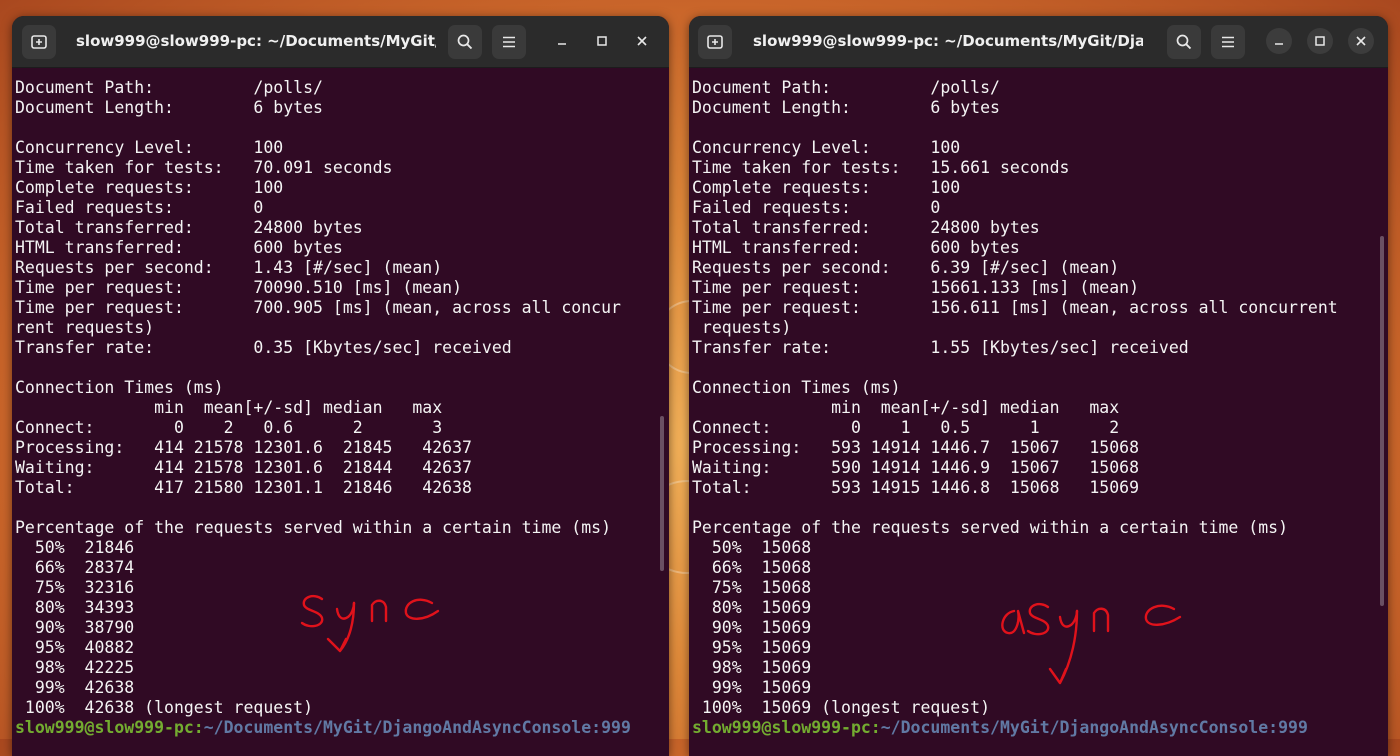 The height and width of the screenshot is (756, 1400). What do you see at coordinates (906, 267) in the screenshot?
I see `terminal-line: Requests per second: 6.39 [#/sec] (mean)` at bounding box center [906, 267].